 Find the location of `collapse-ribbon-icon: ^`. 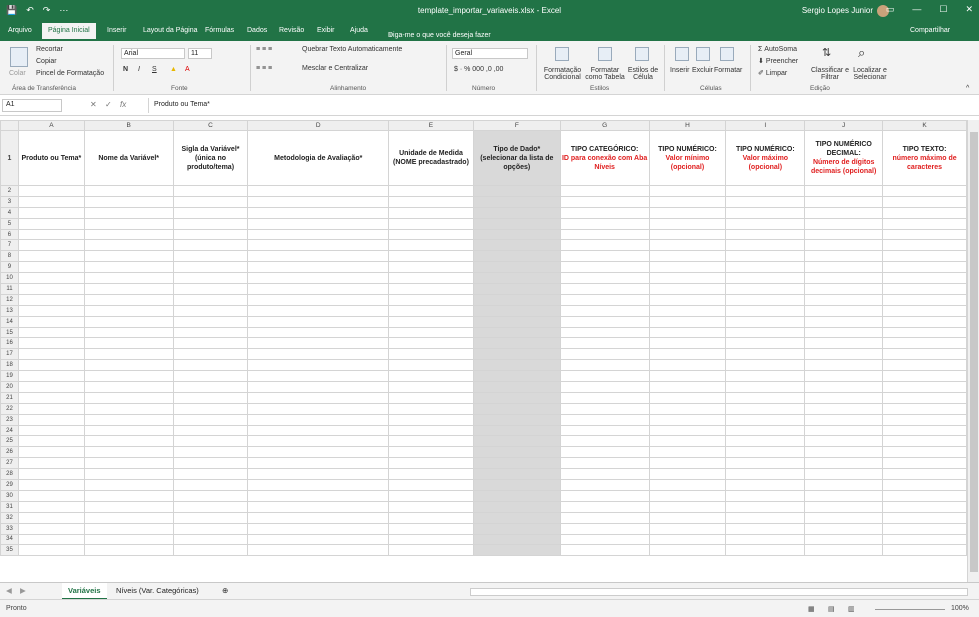

collapse-ribbon-icon: ^ is located at coordinates (967, 88).